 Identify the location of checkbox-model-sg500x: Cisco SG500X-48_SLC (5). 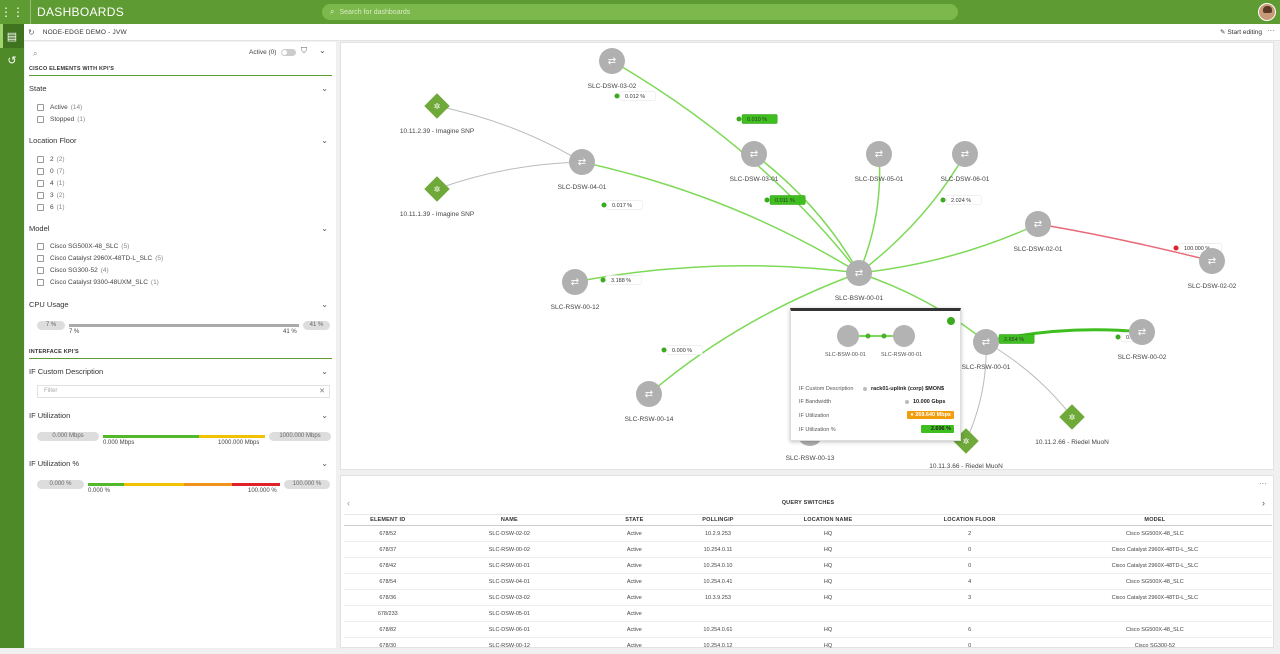
(83, 246).